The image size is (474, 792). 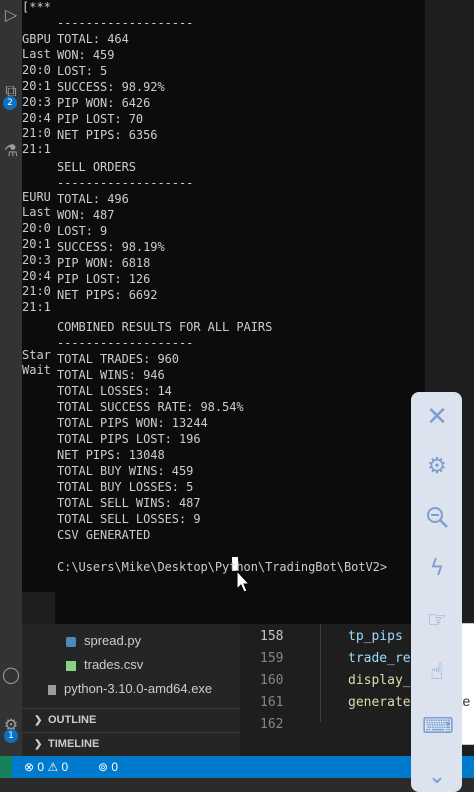 I want to click on settings-badge: 1, so click(x=11, y=736).